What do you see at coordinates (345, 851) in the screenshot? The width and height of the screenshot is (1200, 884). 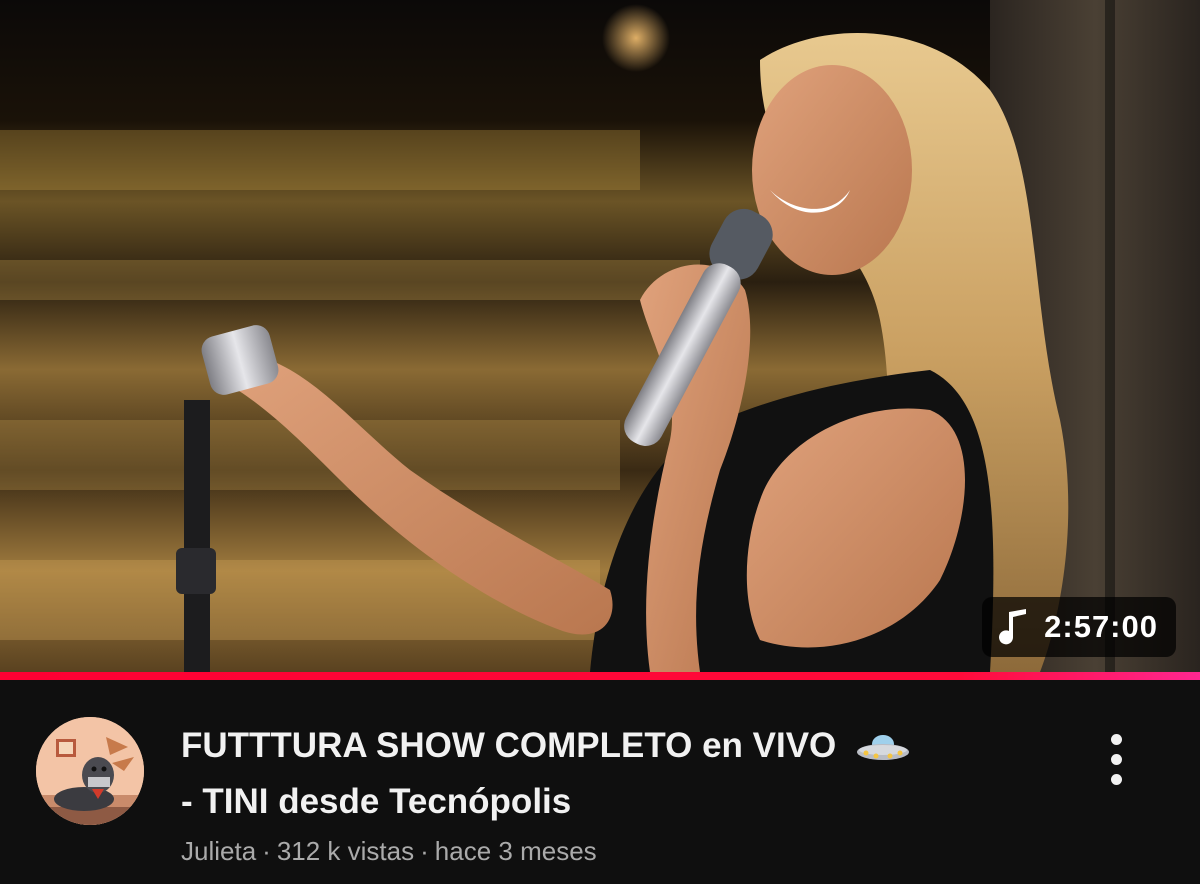 I see `view-count: 312 k vistas` at bounding box center [345, 851].